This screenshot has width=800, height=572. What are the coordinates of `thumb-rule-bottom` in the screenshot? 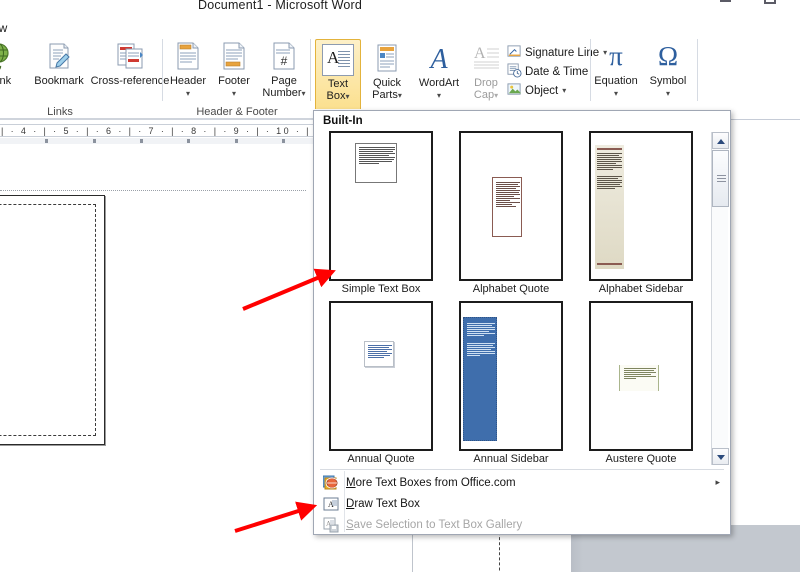 It's located at (609, 264).